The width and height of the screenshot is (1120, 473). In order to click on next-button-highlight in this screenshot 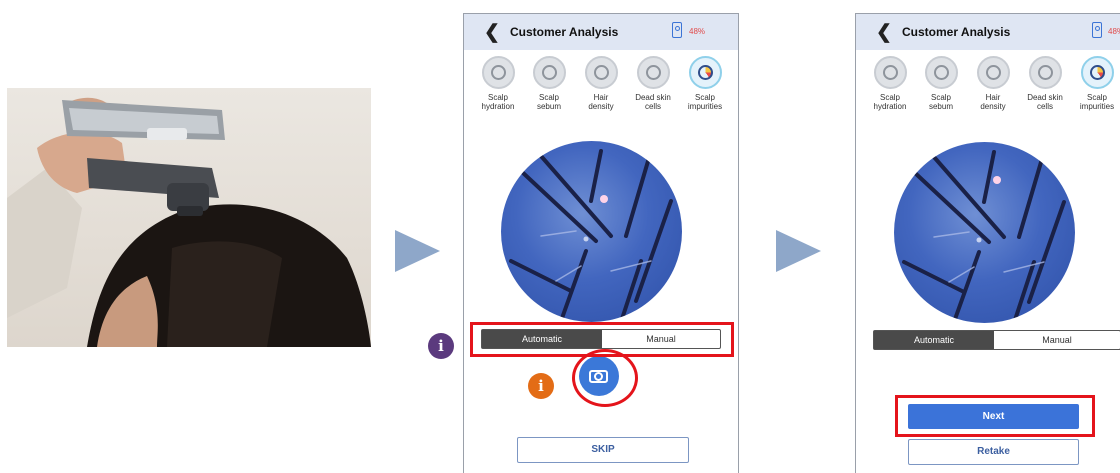, I will do `click(995, 416)`.